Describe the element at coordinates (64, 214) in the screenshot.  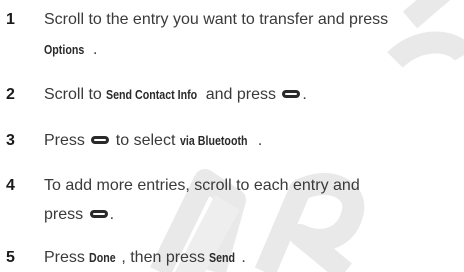
I see `step-text-segment: press` at that location.